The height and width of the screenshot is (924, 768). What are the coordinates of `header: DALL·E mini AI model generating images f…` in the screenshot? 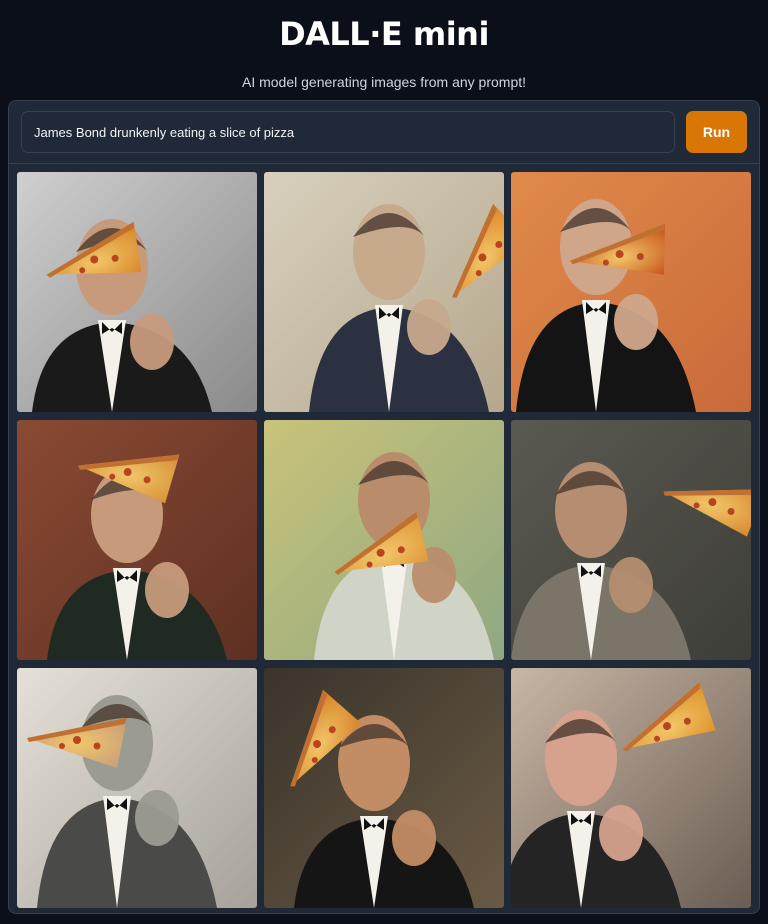 It's located at (384, 46).